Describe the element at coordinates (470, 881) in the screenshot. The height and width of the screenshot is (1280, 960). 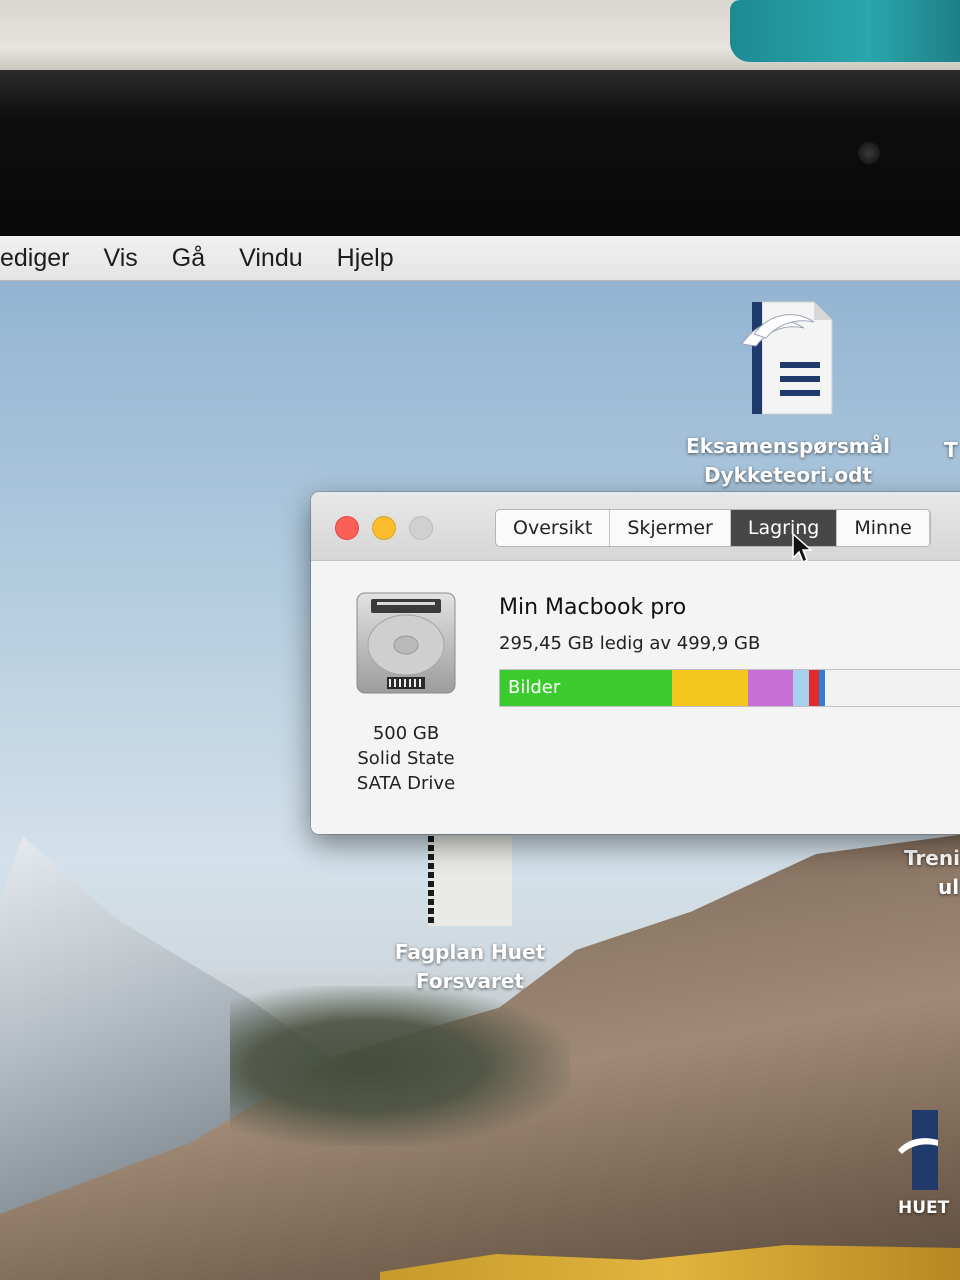
I see `document-thumbnail-icon` at that location.